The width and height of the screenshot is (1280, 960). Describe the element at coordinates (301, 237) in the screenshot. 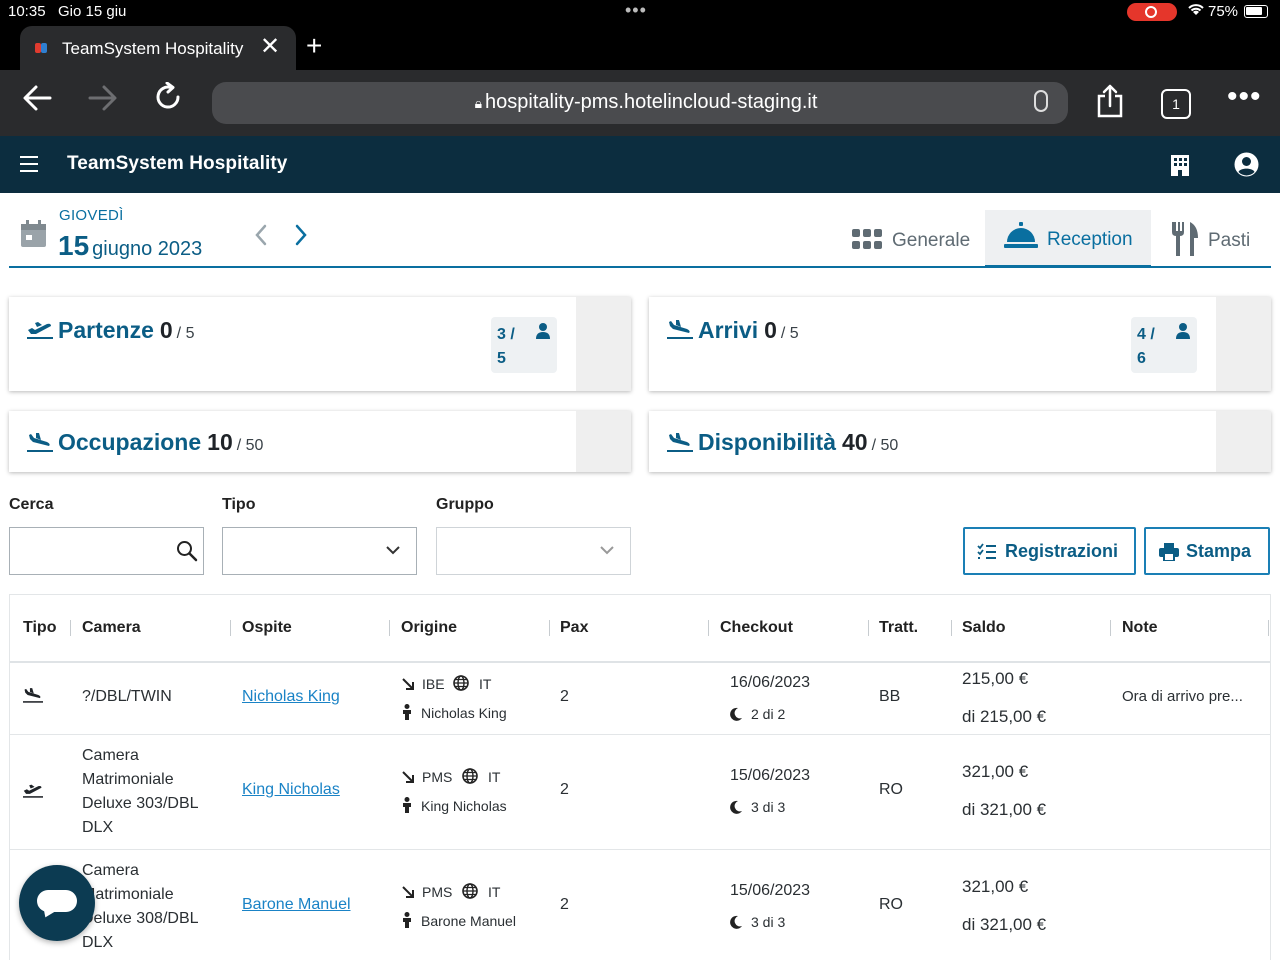

I see `next-day-chevron-icon` at that location.